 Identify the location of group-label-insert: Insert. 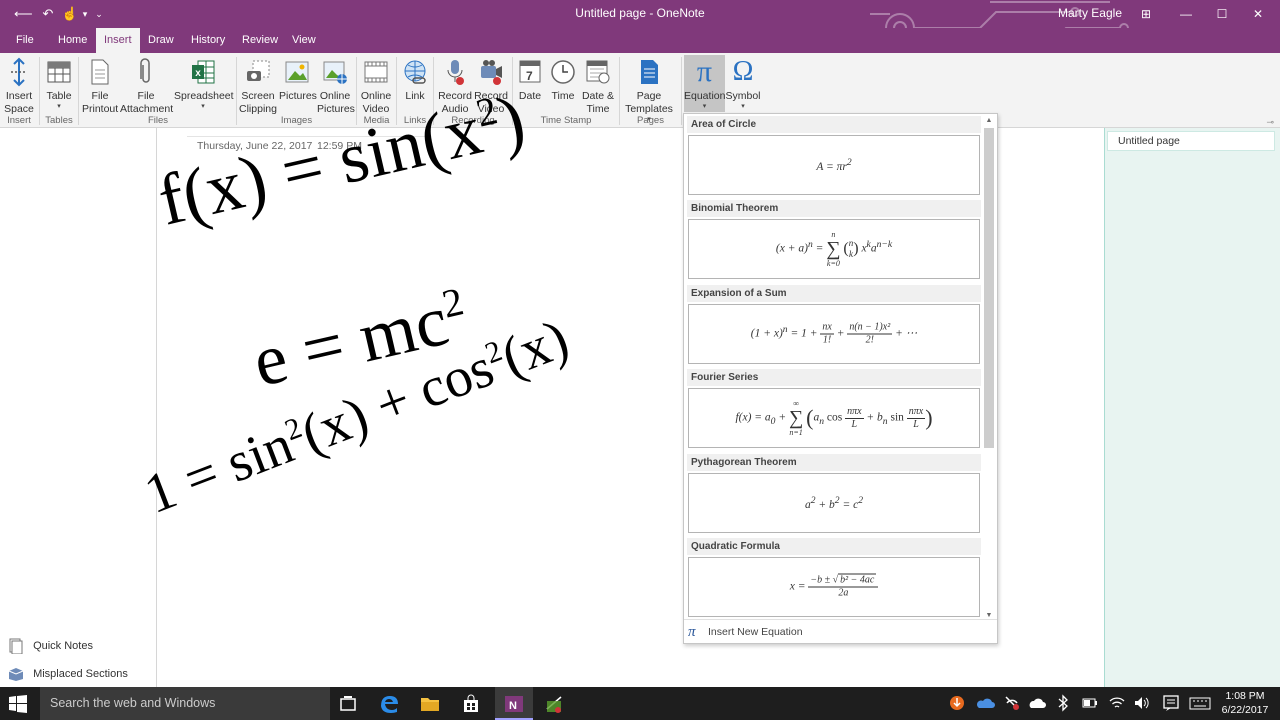
(19, 120).